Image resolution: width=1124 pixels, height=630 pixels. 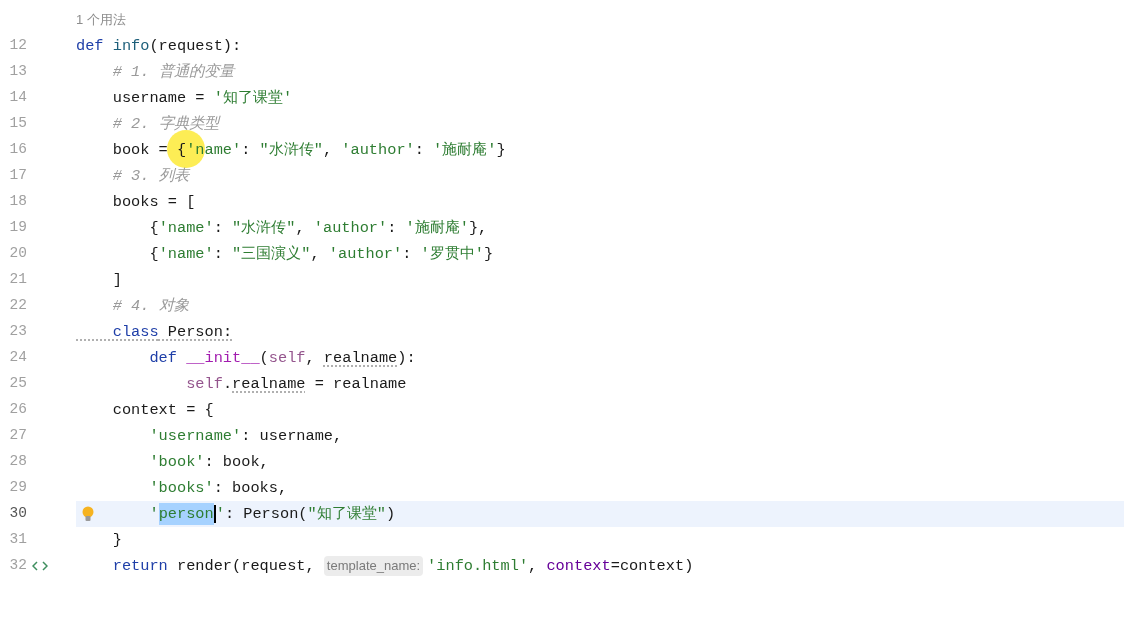 I want to click on code-line: username = '知了课堂', so click(x=600, y=98).